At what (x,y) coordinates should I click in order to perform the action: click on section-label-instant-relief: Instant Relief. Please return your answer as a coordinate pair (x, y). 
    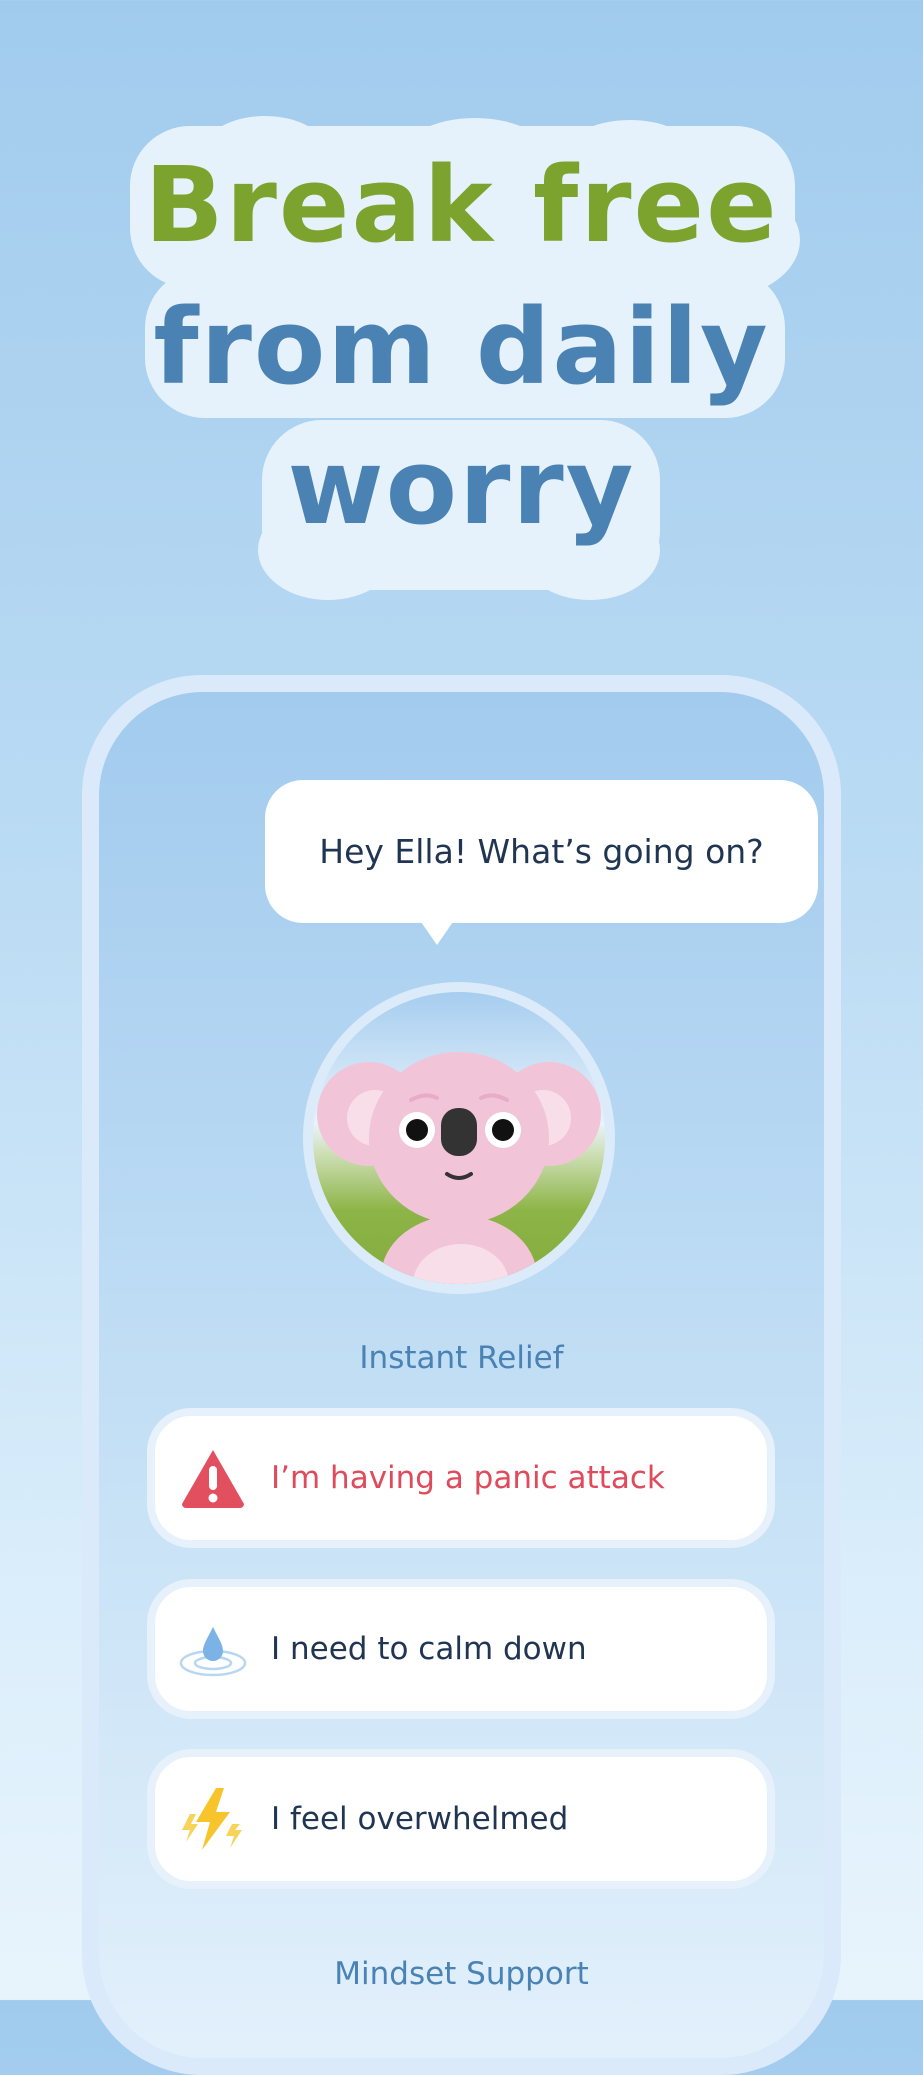
    Looking at the image, I should click on (461, 1358).